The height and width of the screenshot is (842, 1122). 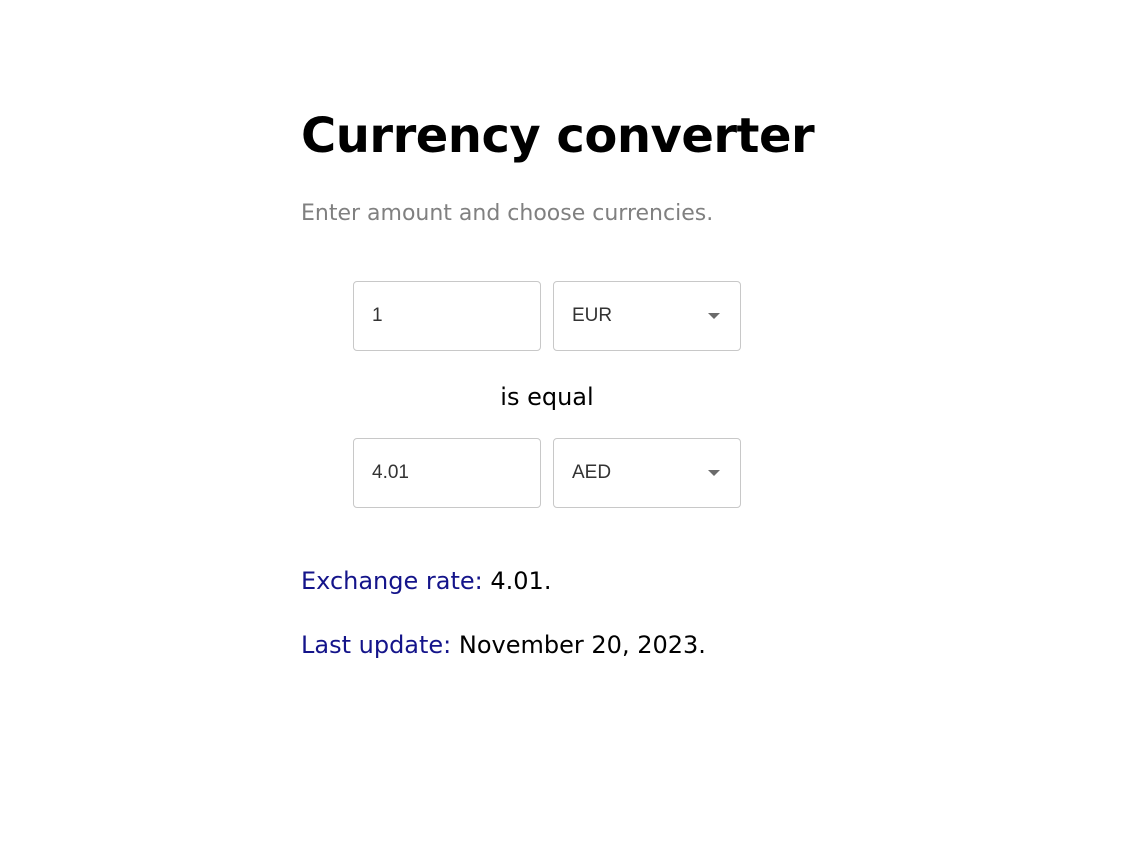 I want to click on from-currency-value: EUR, so click(x=592, y=315).